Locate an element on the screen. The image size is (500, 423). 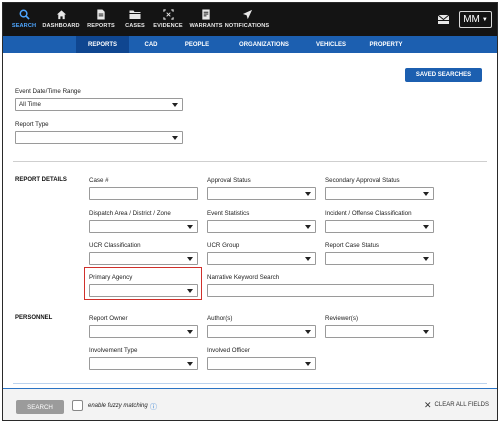
dispatch-area-select is located at coordinates (143, 226).